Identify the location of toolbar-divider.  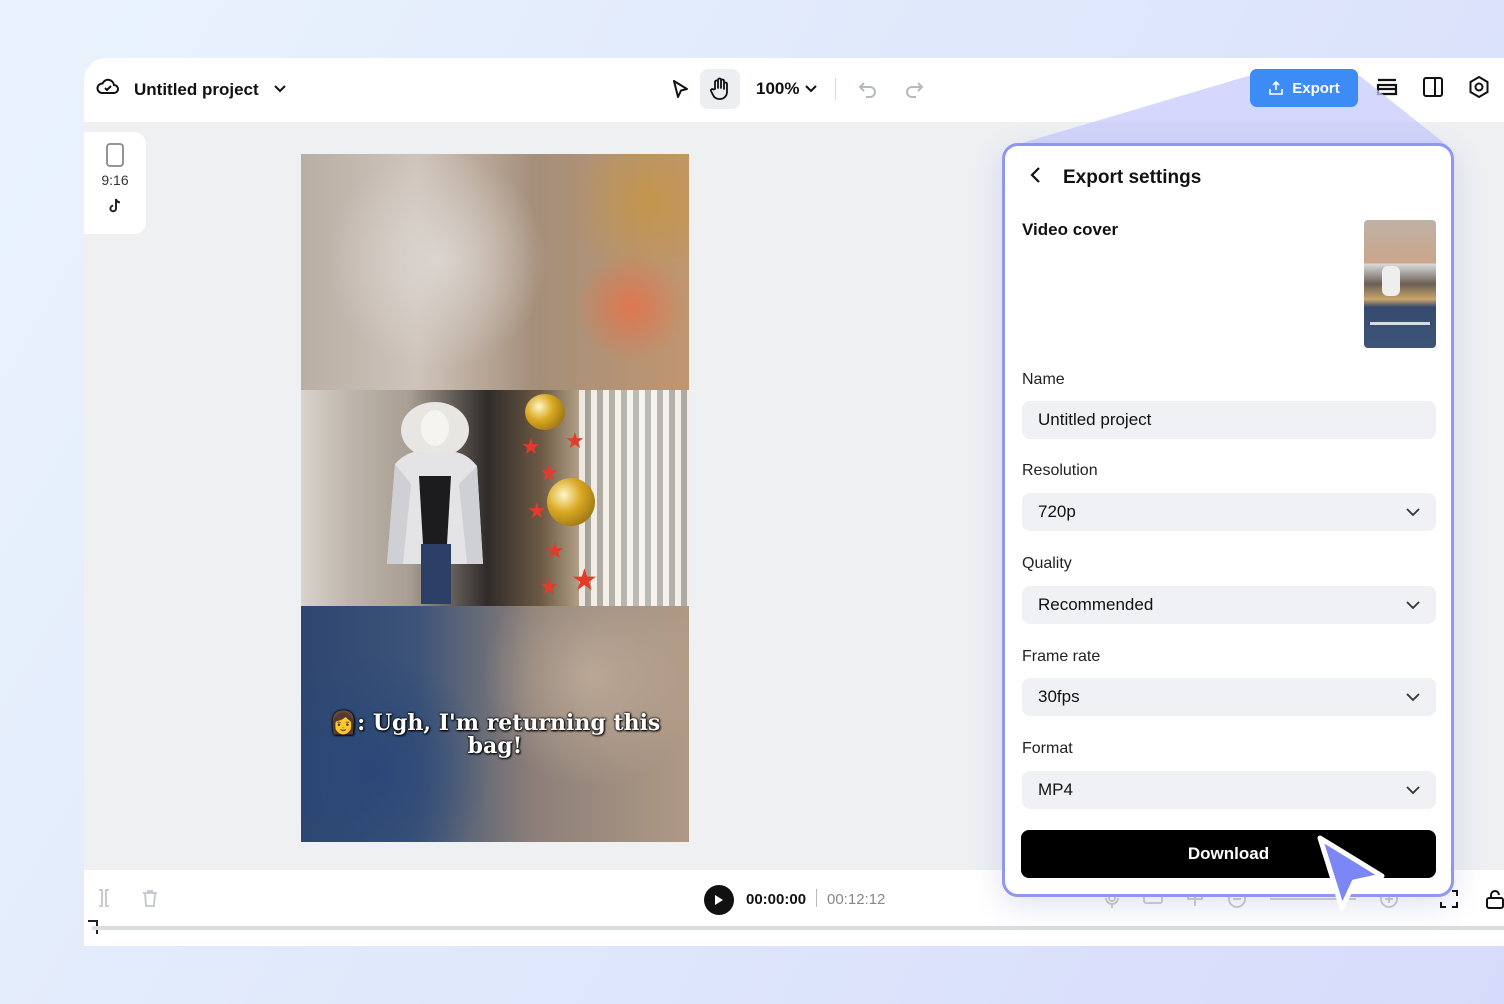
(836, 89).